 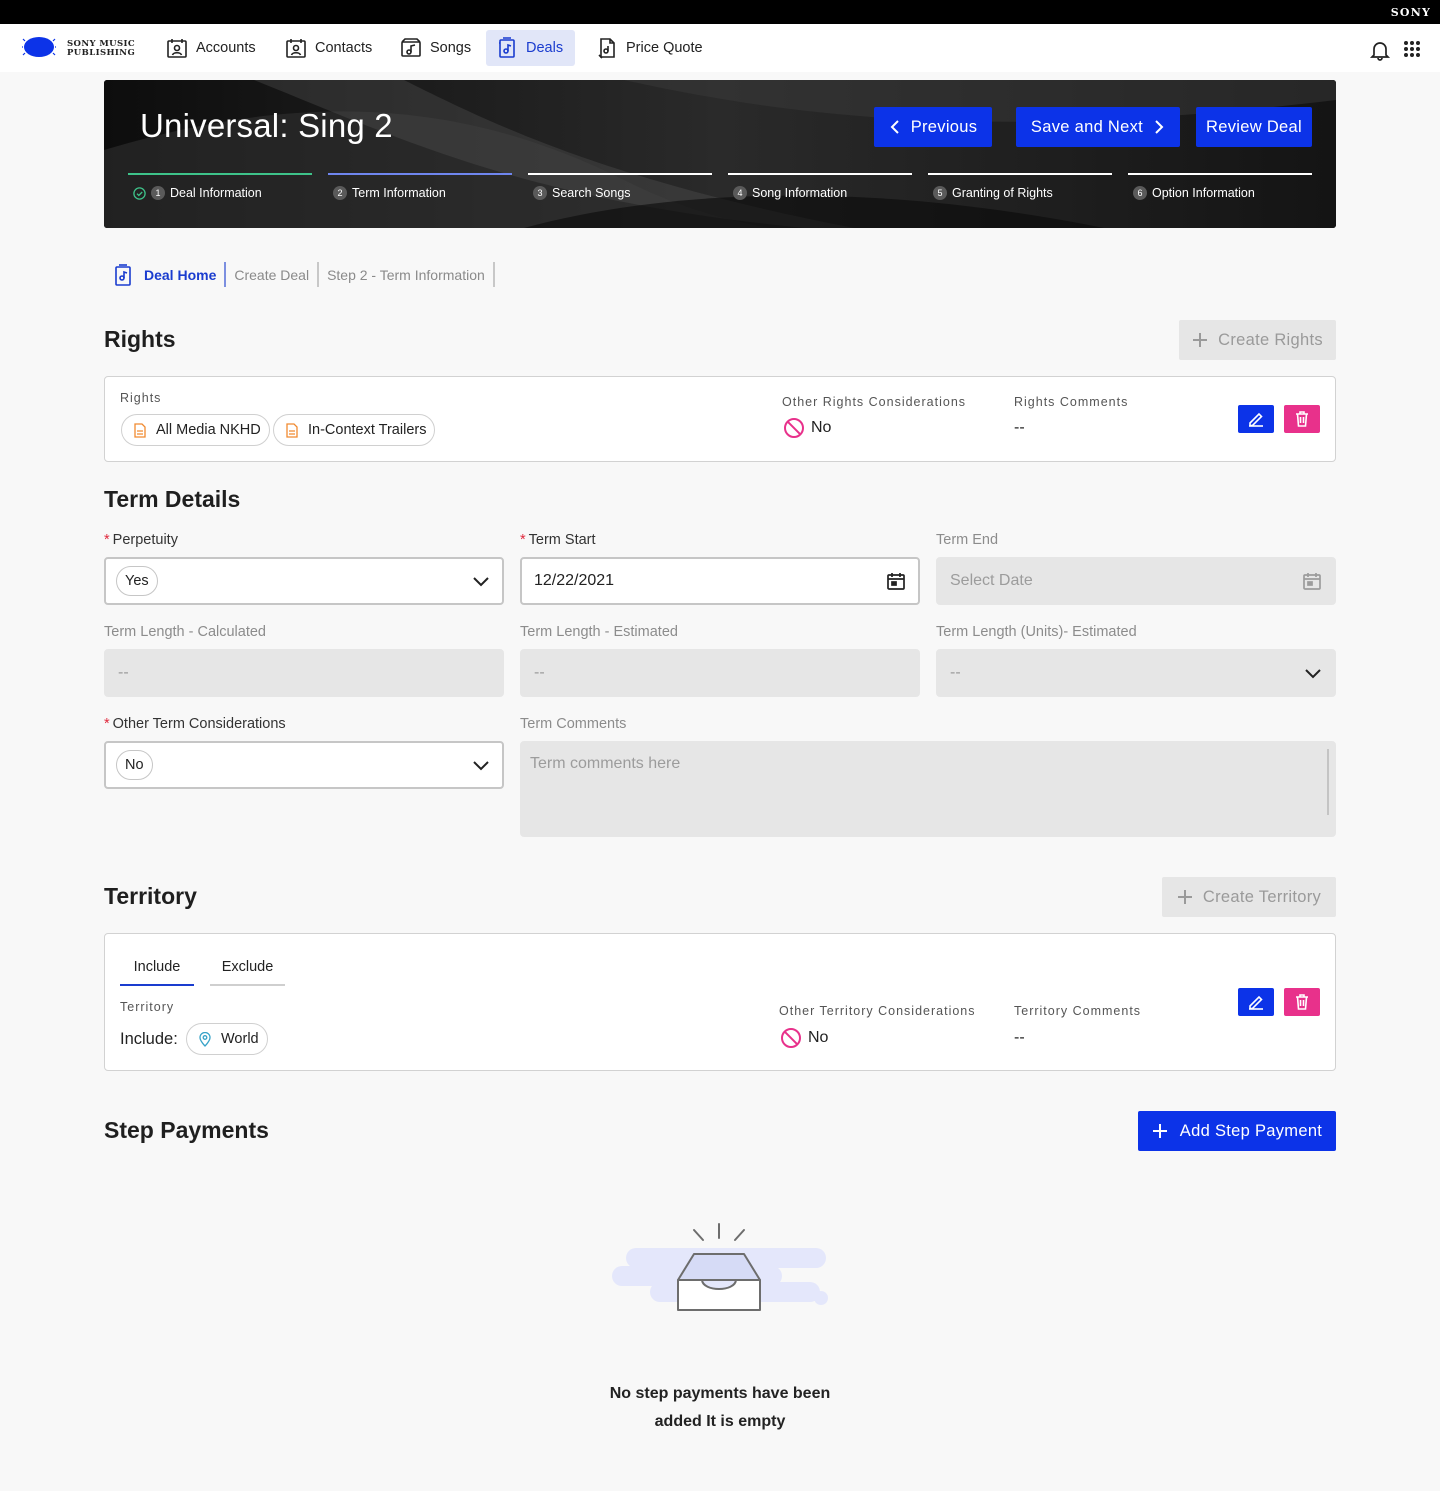 What do you see at coordinates (940, 193) in the screenshot?
I see `step-number: 5` at bounding box center [940, 193].